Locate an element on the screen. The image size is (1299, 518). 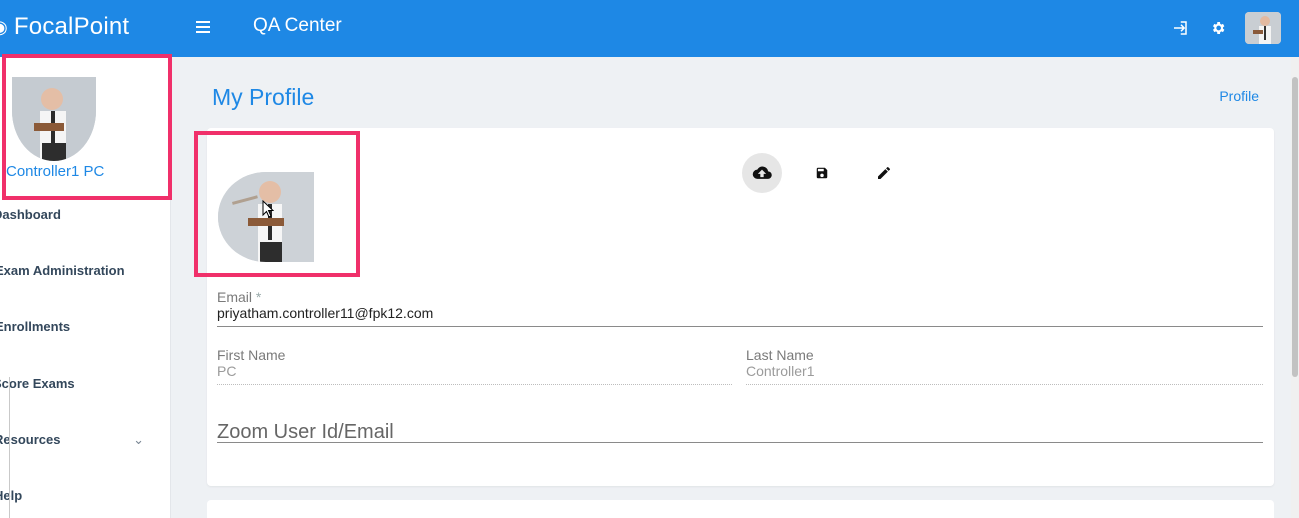
top-bar: ◉ FocalPoint QA Center is located at coordinates (649, 28).